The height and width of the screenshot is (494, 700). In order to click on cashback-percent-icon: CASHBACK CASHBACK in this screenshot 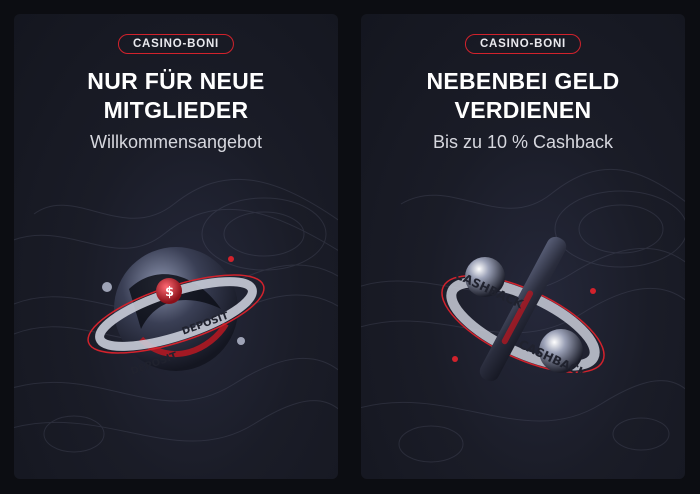, I will do `click(523, 309)`.